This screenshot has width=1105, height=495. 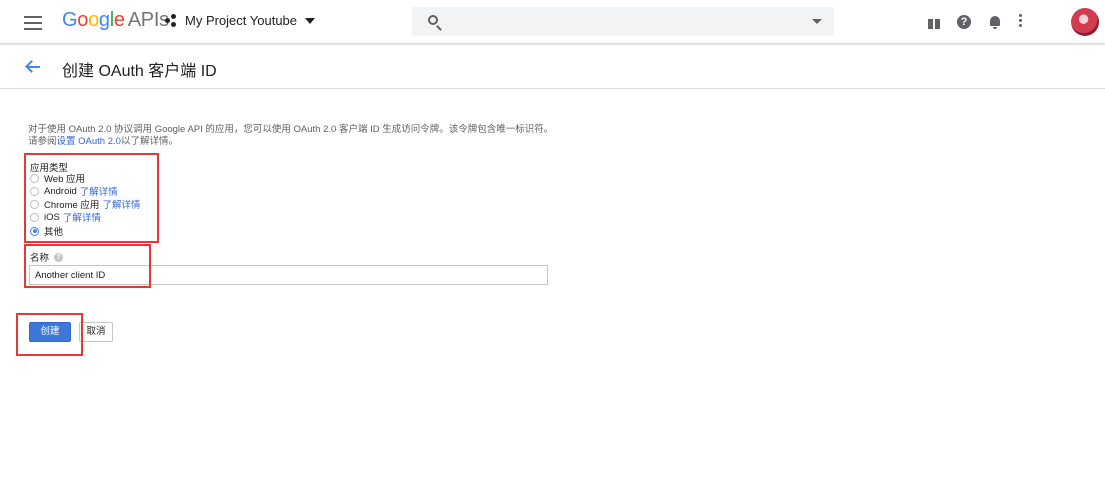 What do you see at coordinates (148, 20) in the screenshot?
I see `logo-apis-text: APIs` at bounding box center [148, 20].